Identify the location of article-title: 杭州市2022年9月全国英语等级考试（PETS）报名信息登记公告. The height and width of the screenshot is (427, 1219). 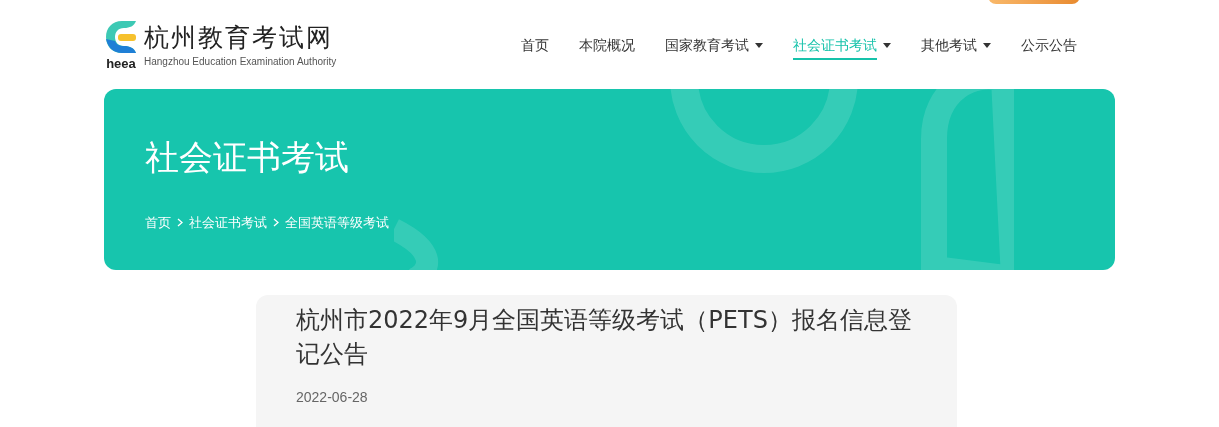
(604, 337).